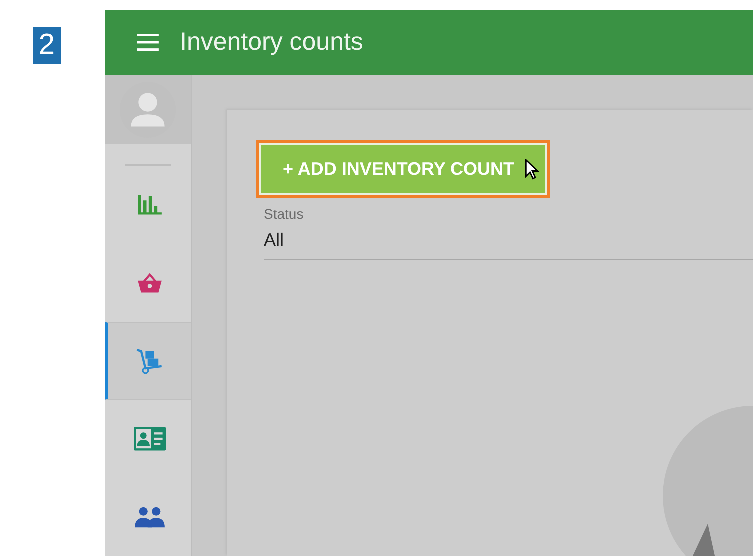 The image size is (753, 556). Describe the element at coordinates (150, 439) in the screenshot. I see `id-card-icon` at that location.